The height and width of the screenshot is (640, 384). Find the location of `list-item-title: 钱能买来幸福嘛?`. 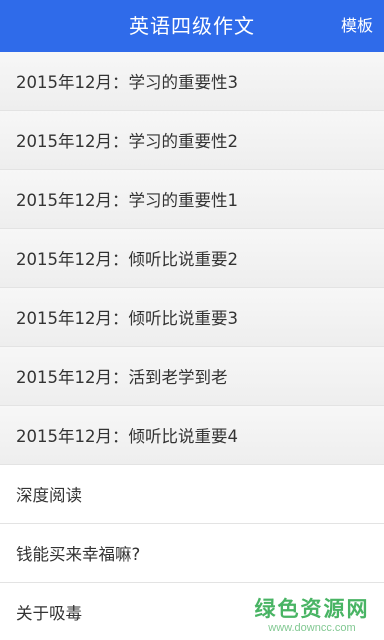

list-item-title: 钱能买来幸福嘛? is located at coordinates (78, 554).